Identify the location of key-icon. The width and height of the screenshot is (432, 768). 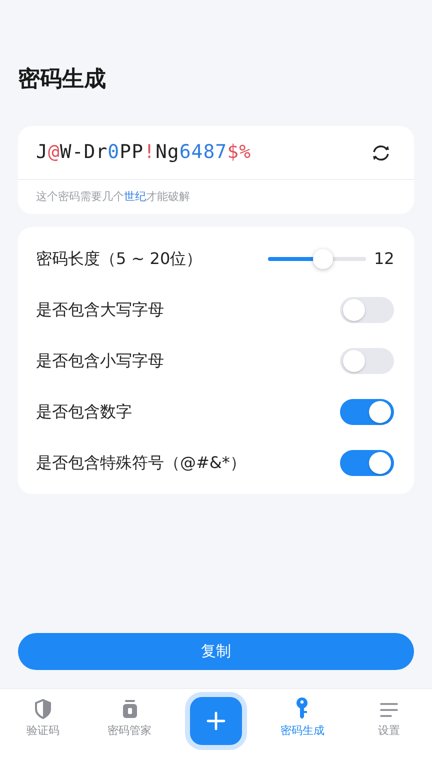
(302, 708).